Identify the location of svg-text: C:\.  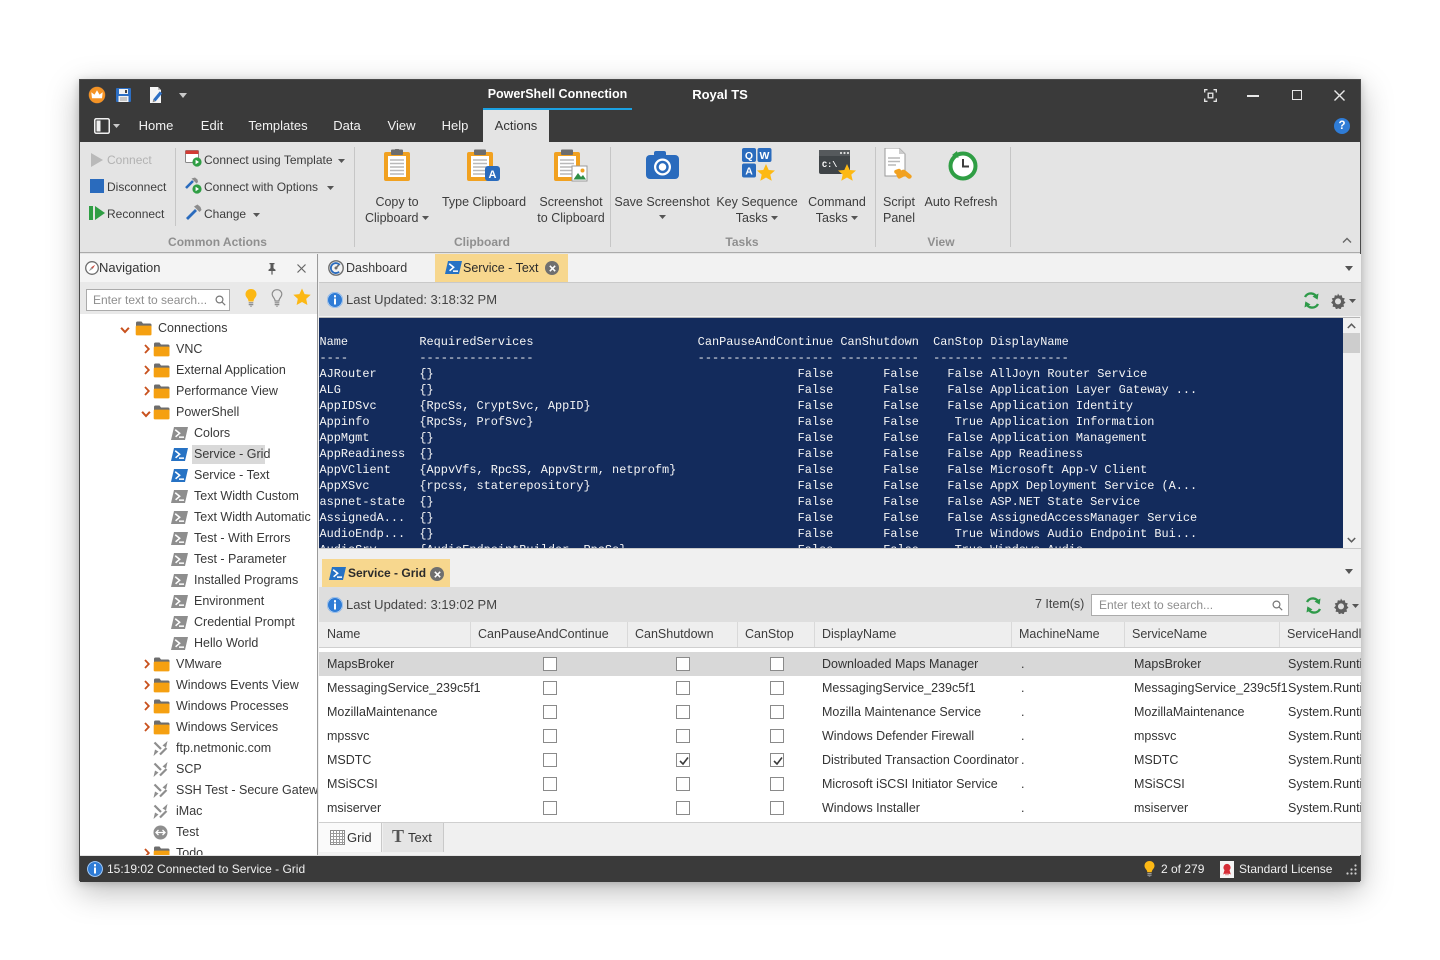
(829, 165).